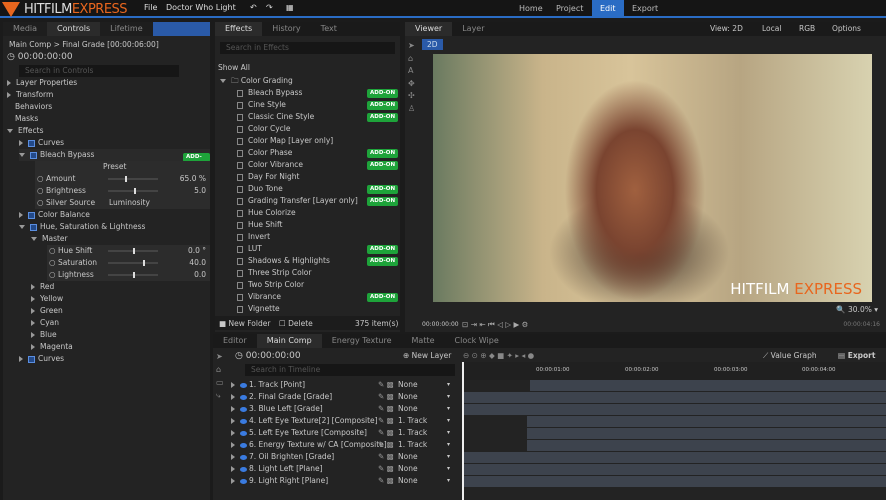 The width and height of the screenshot is (886, 500). I want to click on viewer-tools: ➤ ⌂ A ✥ ✣ ♙, so click(411, 77).